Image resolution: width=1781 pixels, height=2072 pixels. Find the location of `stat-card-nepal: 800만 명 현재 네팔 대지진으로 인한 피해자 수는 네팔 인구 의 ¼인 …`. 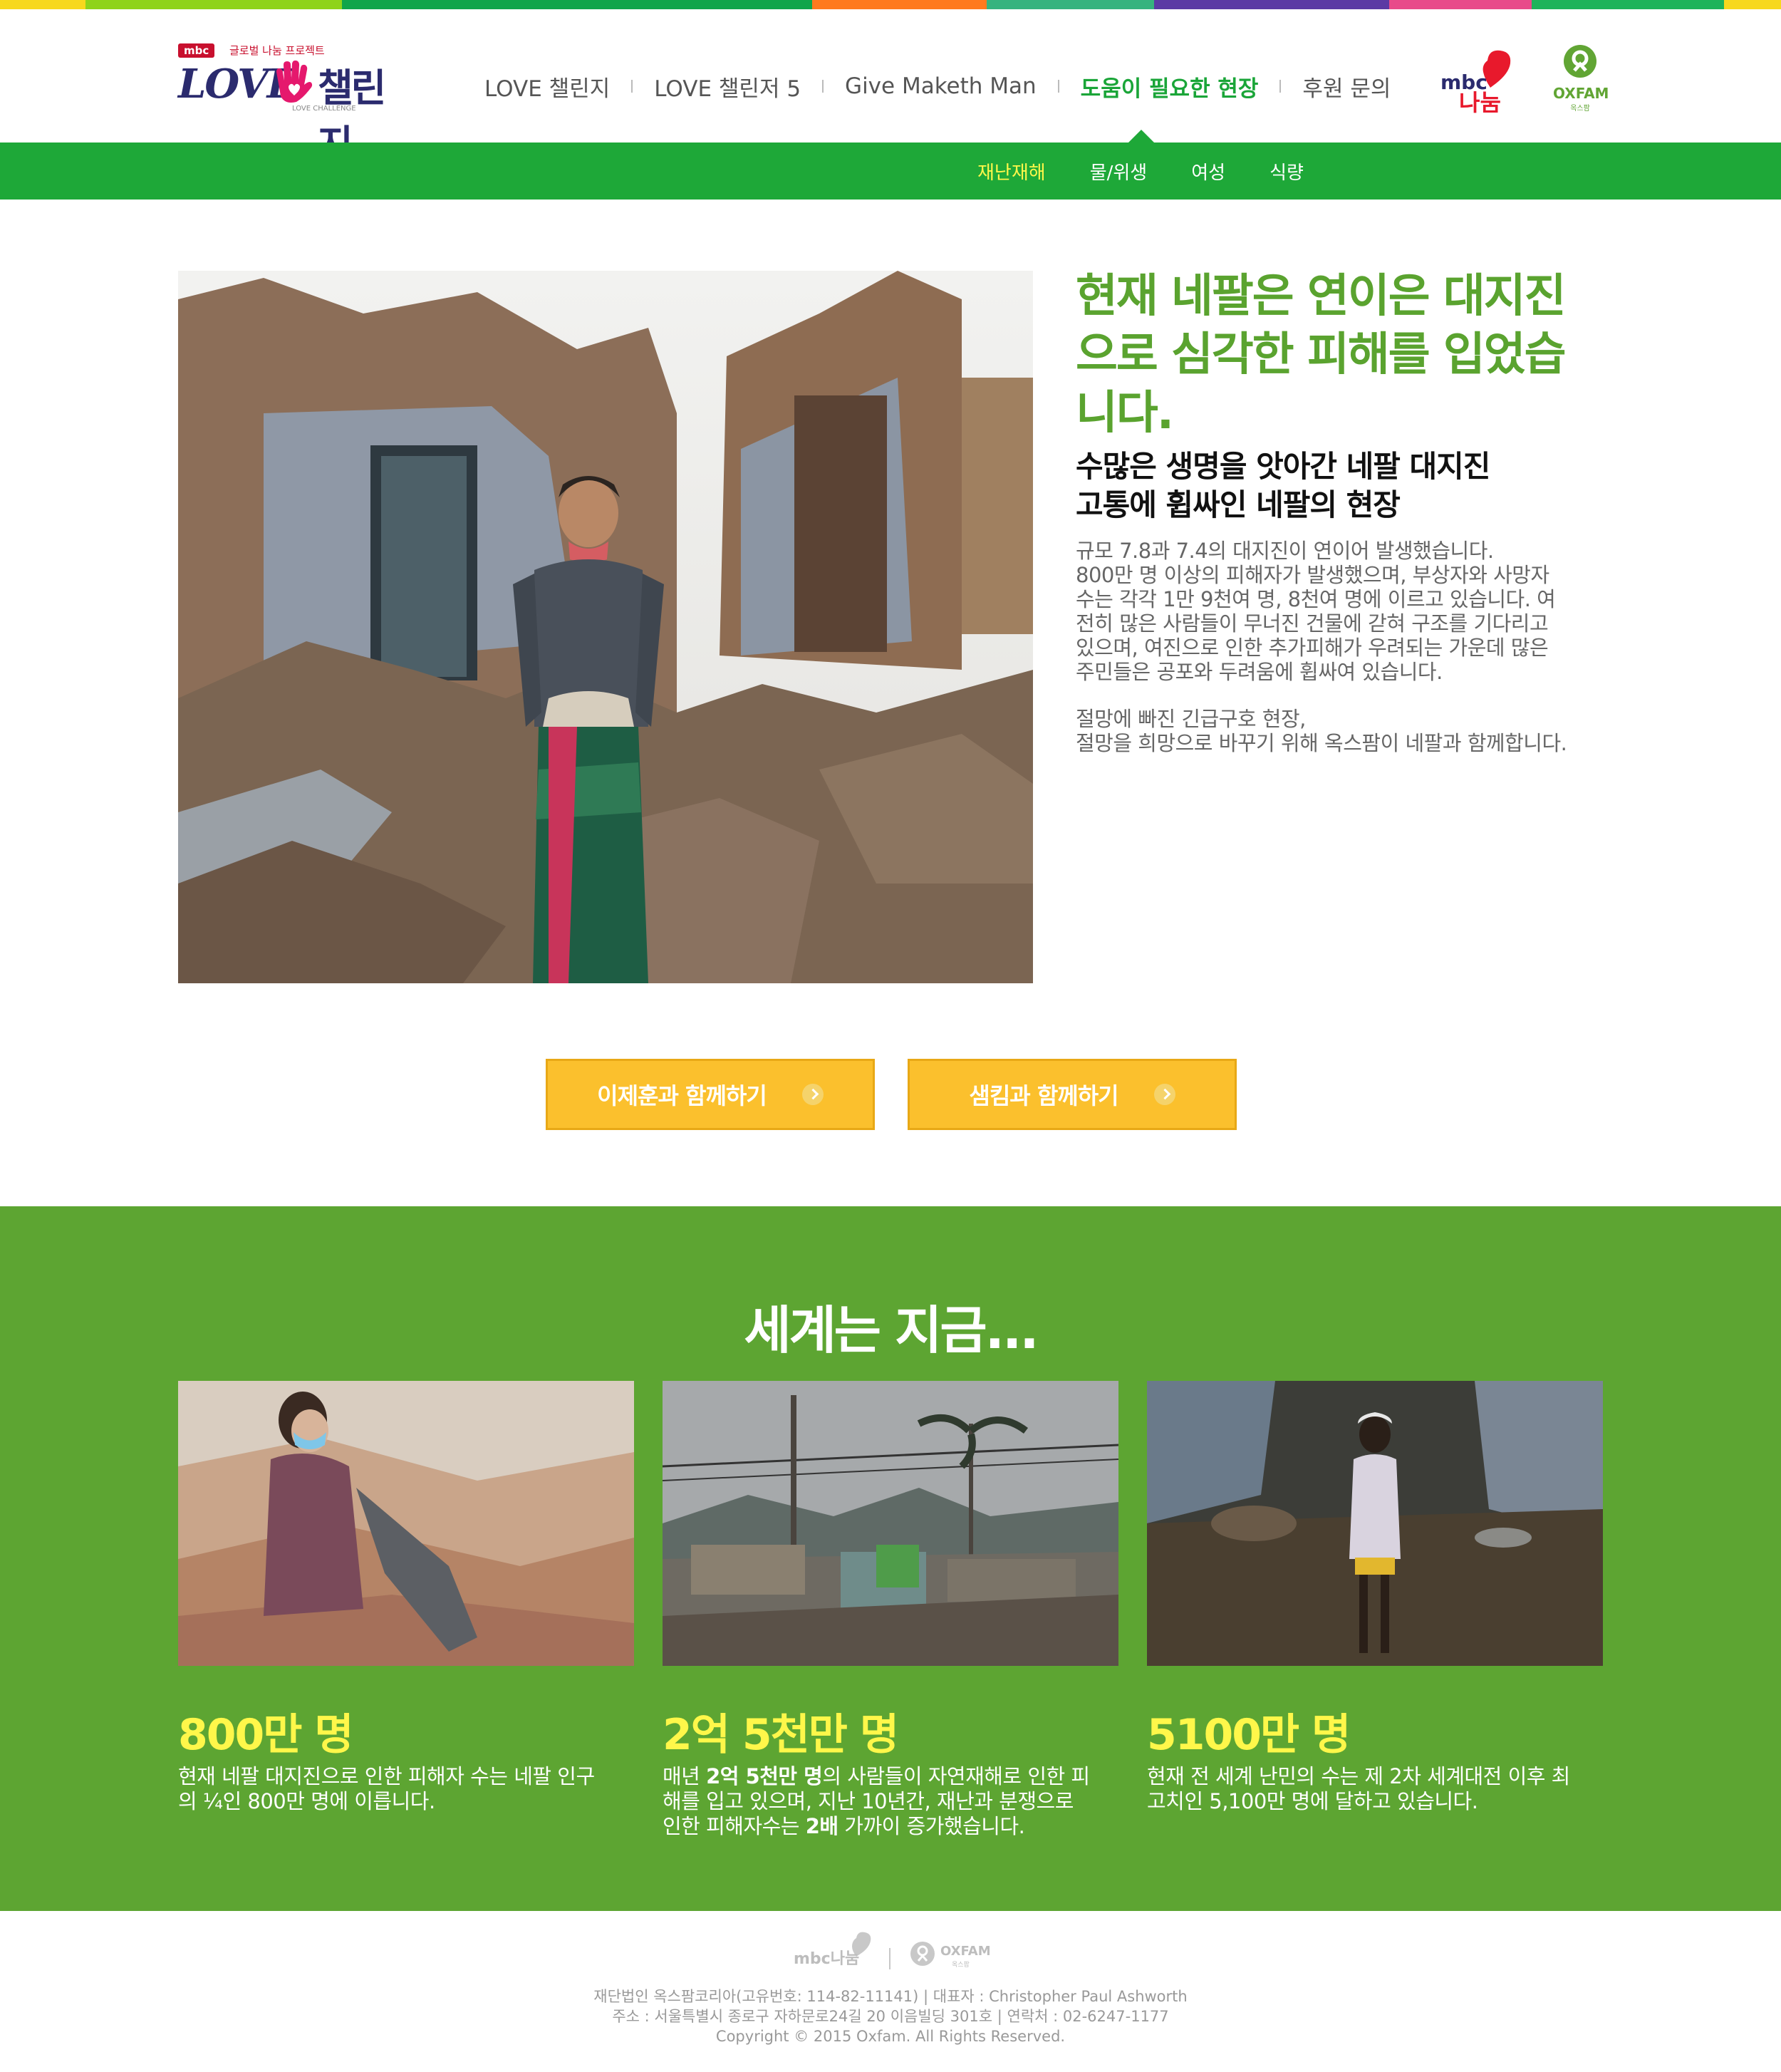

stat-card-nepal: 800만 명 현재 네팔 대지진으로 인한 피해자 수는 네팔 인구 의 ¼인 … is located at coordinates (406, 1597).